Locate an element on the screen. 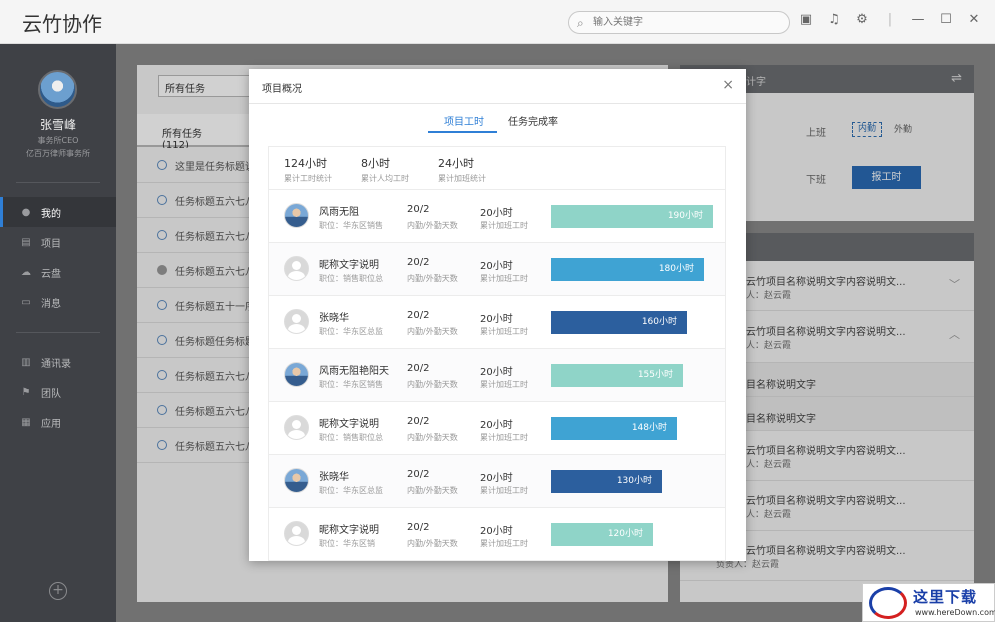 Image resolution: width=995 pixels, height=622 pixels. user-role: 事务所CEO is located at coordinates (58, 140).